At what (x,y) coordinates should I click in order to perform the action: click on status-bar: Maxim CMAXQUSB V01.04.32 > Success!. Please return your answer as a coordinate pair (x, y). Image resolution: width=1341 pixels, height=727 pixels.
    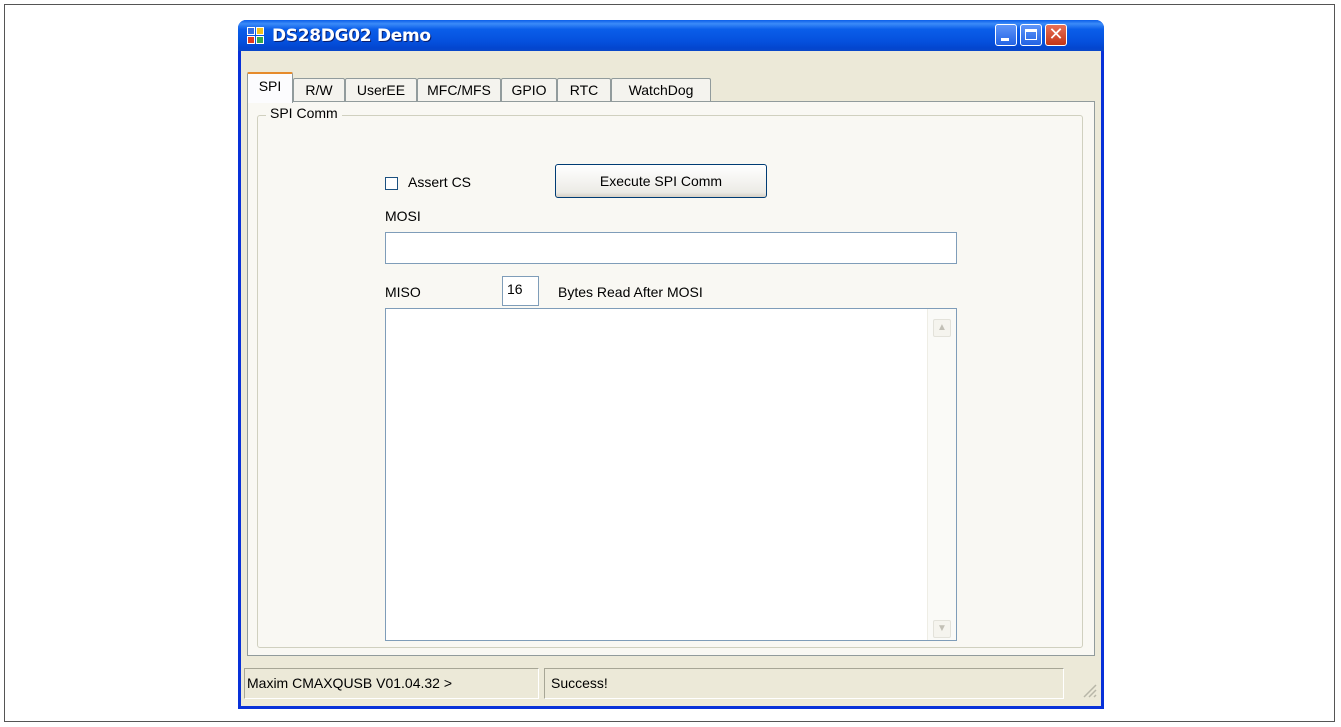
    Looking at the image, I should click on (671, 685).